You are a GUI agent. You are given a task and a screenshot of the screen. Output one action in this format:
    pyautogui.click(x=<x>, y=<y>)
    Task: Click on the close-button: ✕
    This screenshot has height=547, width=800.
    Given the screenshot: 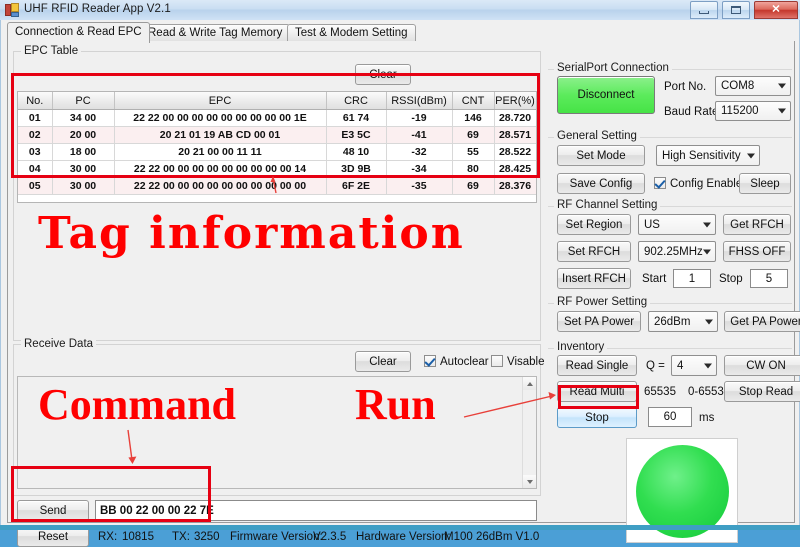 What is the action you would take?
    pyautogui.click(x=776, y=10)
    